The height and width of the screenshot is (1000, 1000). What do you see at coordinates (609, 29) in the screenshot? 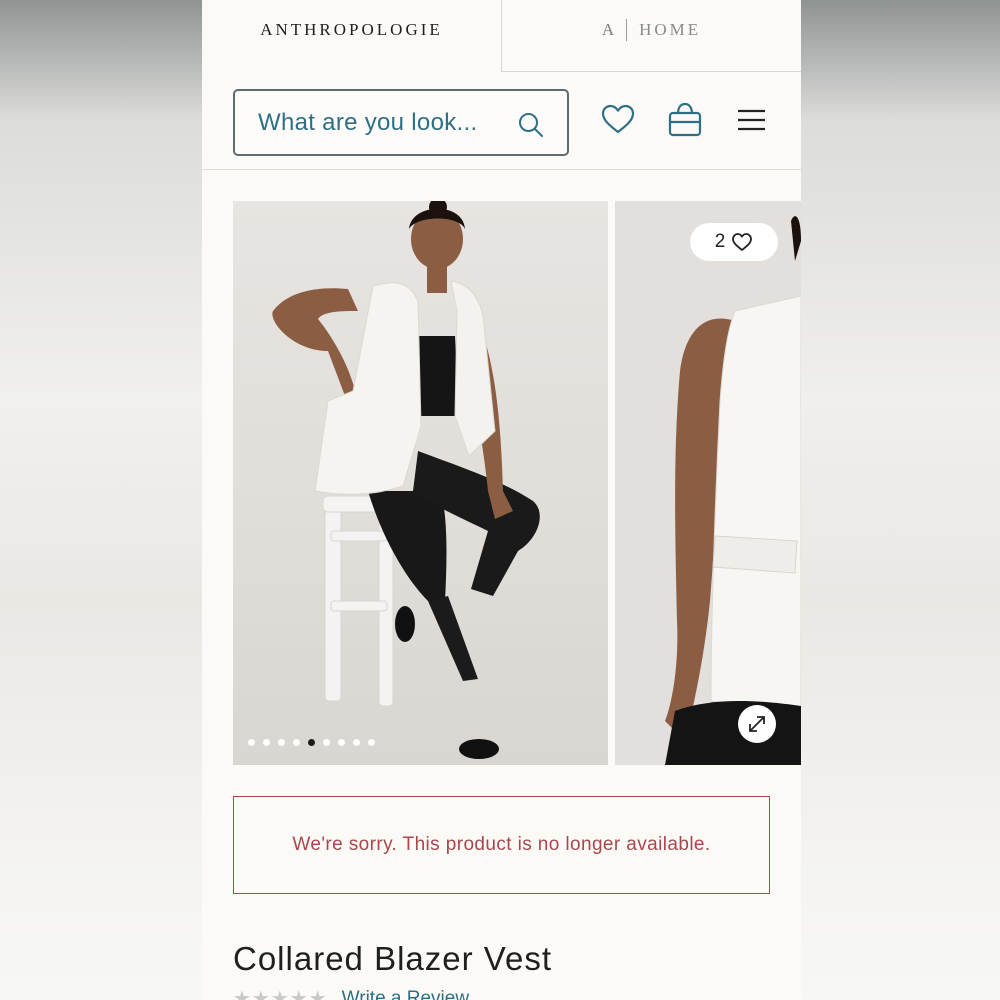
I see `a-home-logo-letter: A` at bounding box center [609, 29].